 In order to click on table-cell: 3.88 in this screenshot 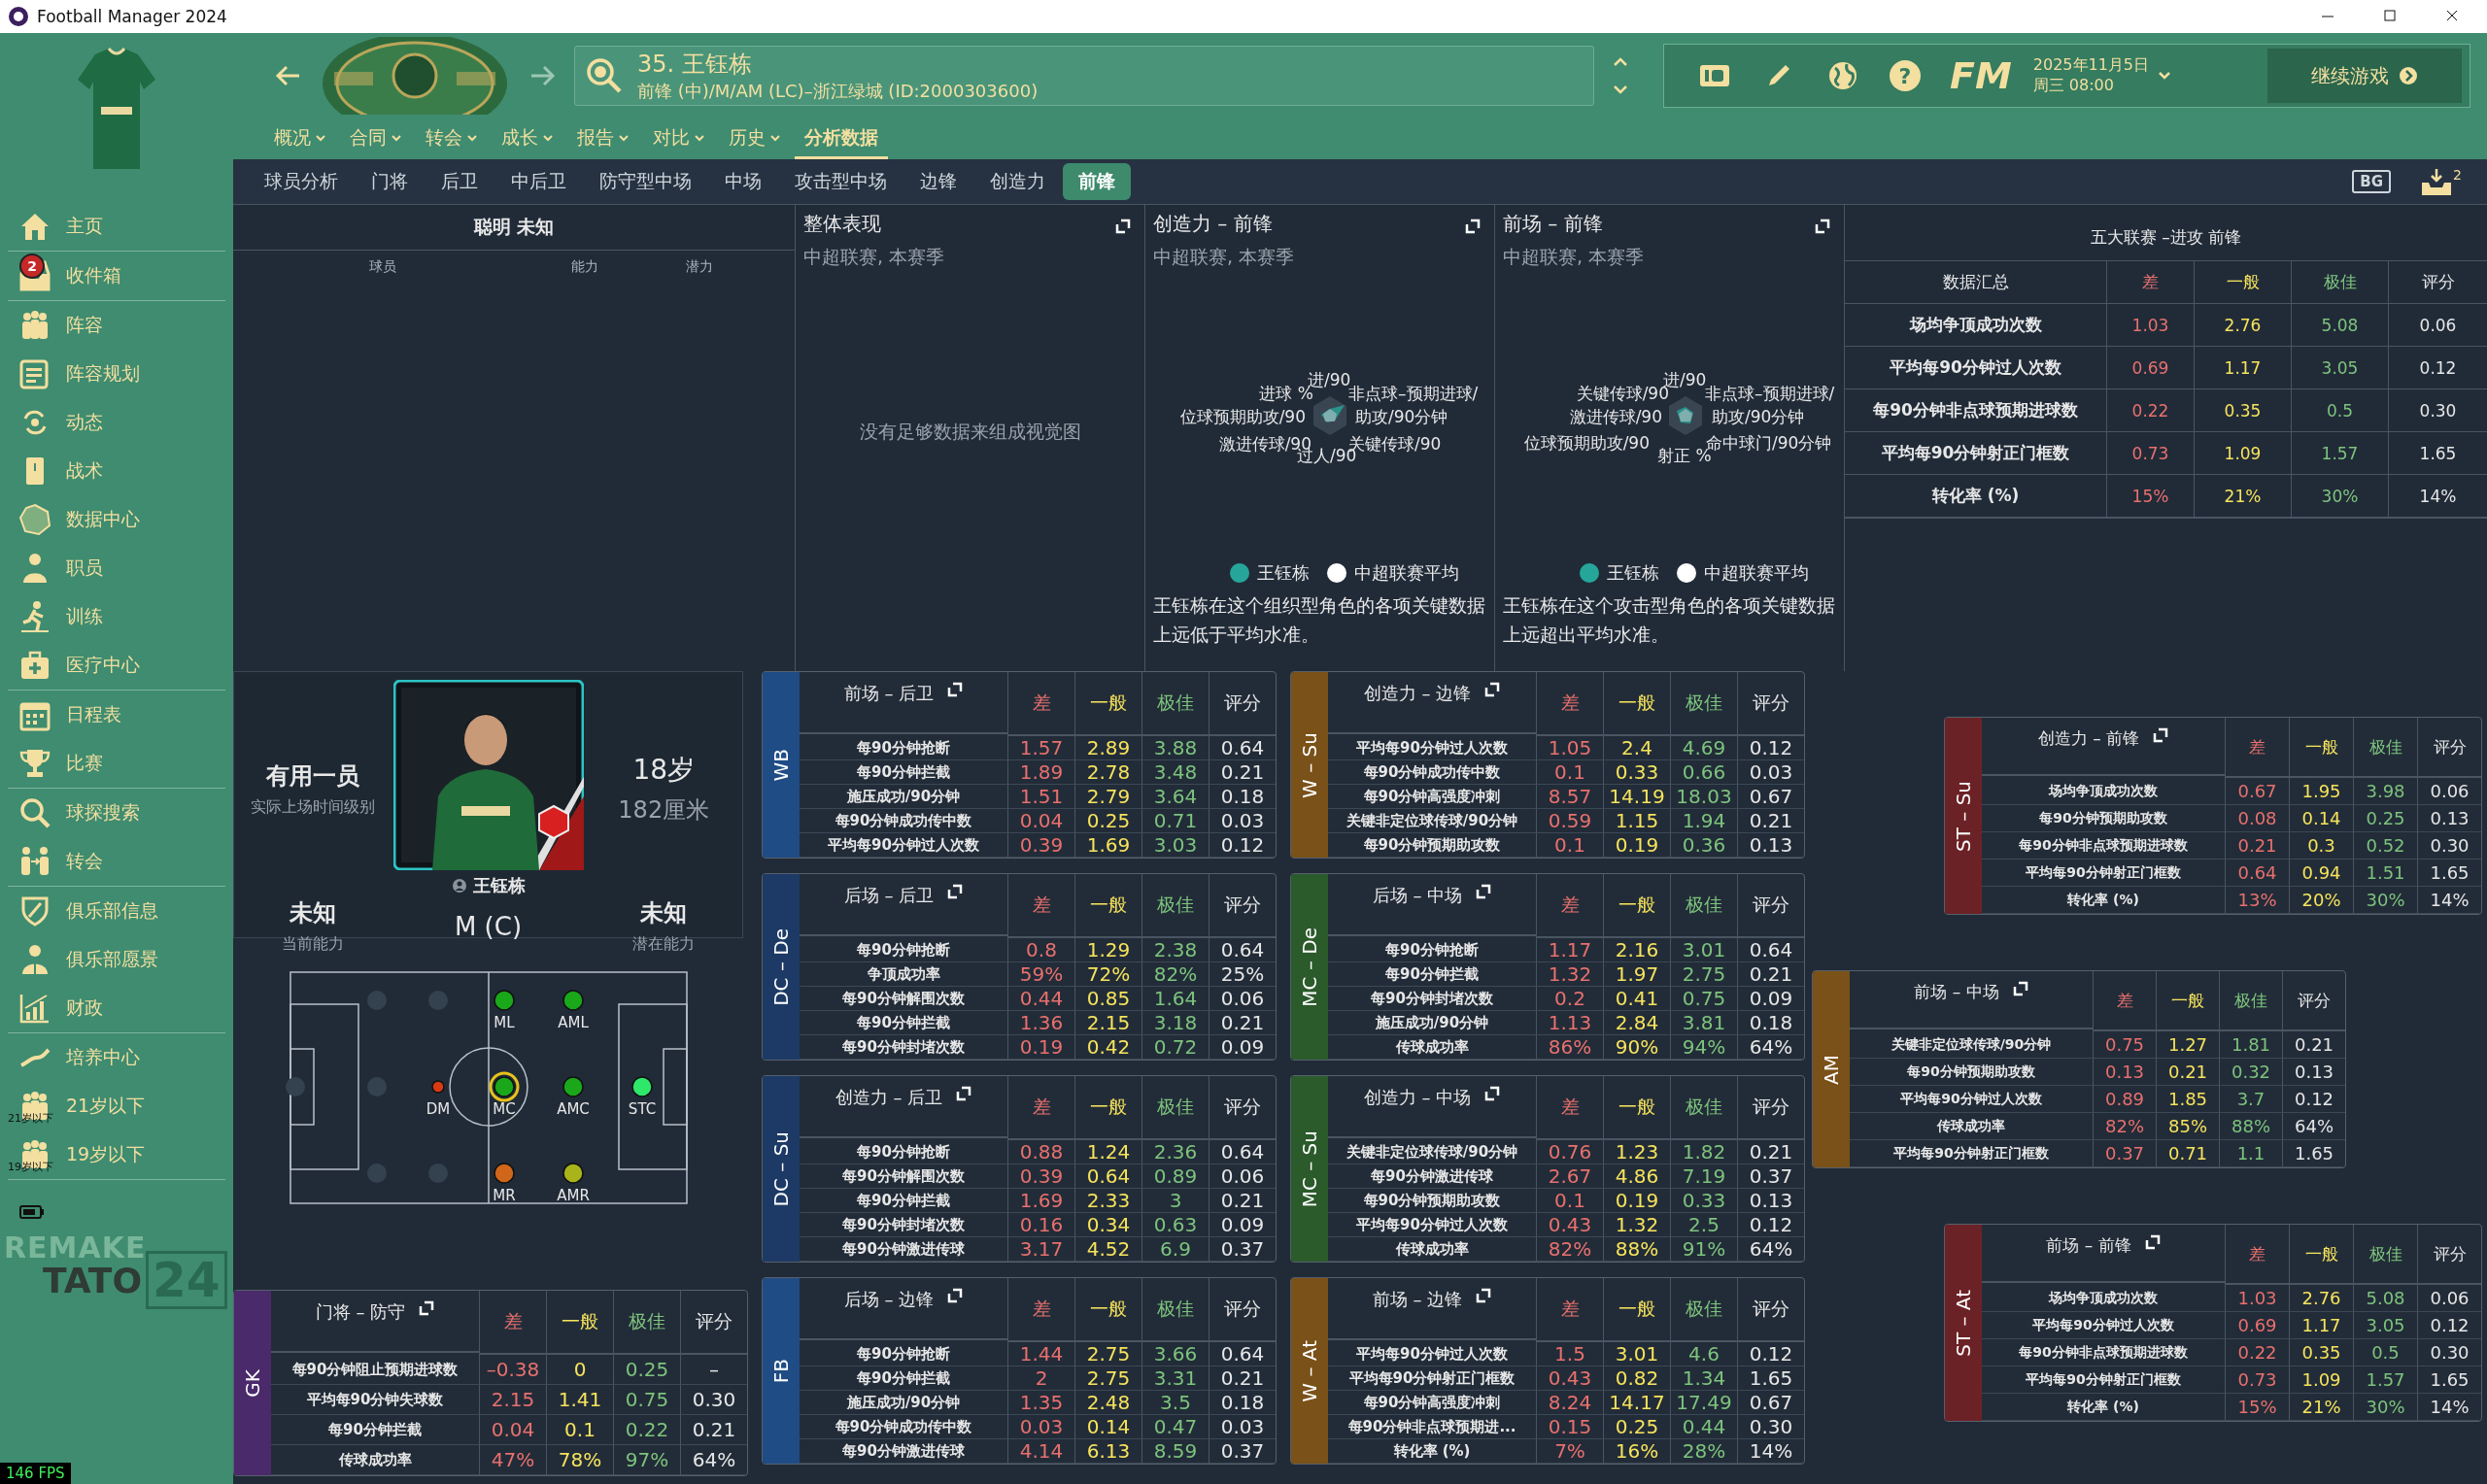, I will do `click(1175, 748)`.